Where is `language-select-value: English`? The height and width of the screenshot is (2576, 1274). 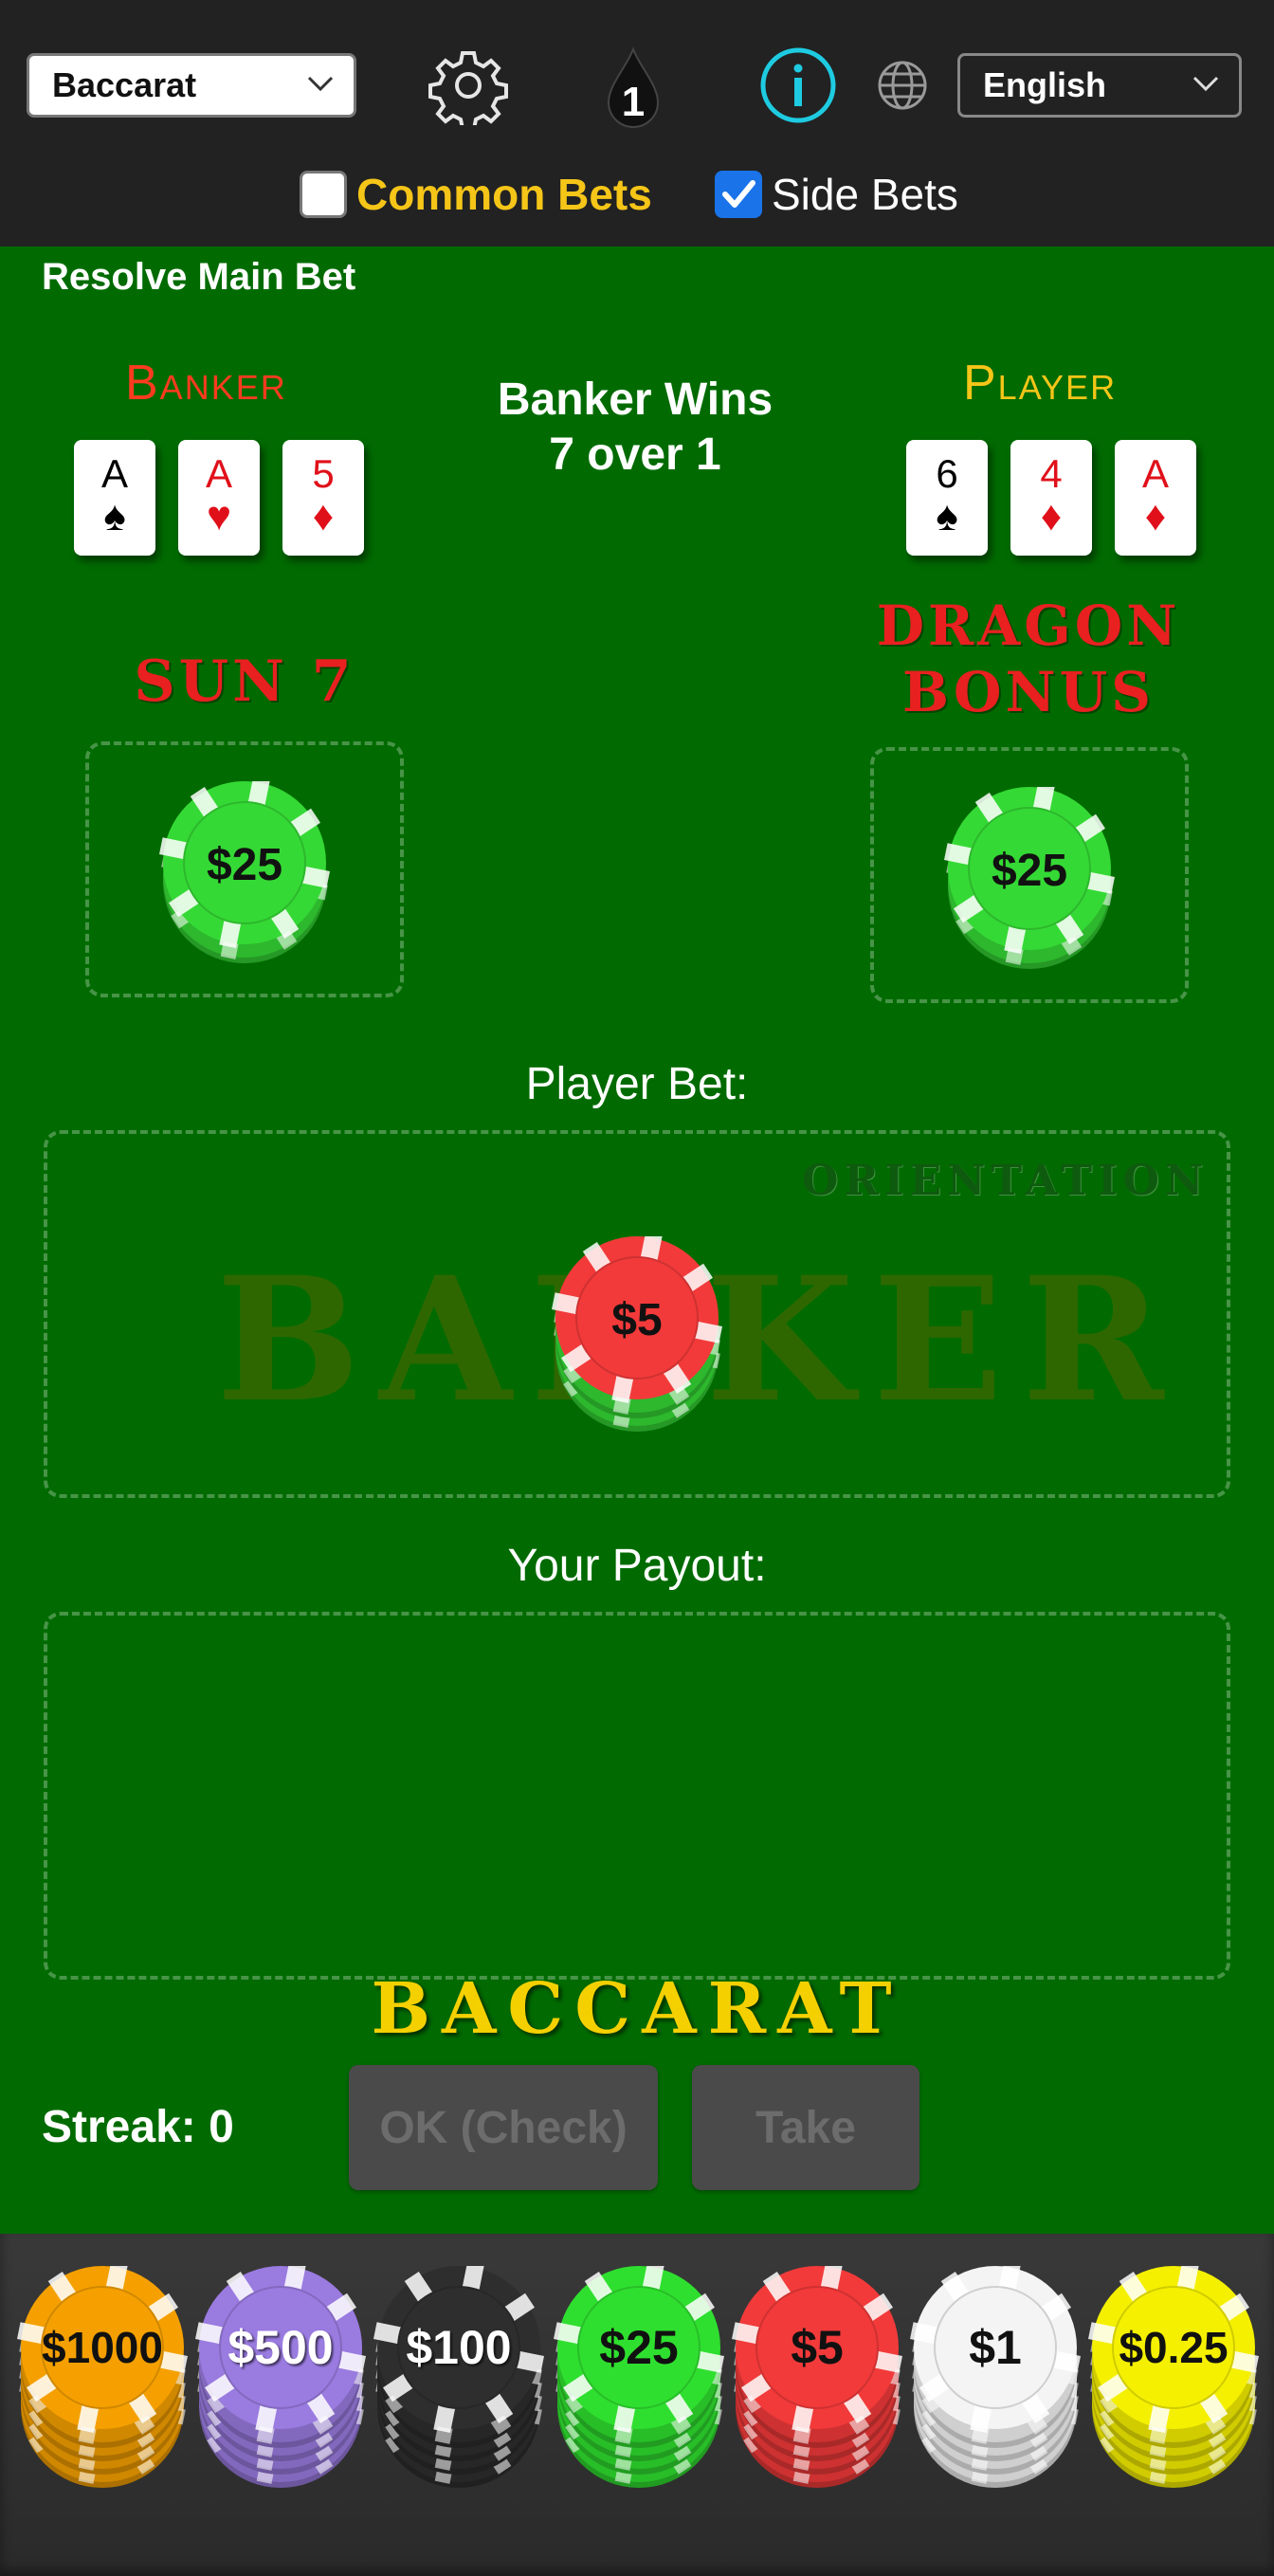 language-select-value: English is located at coordinates (1045, 84).